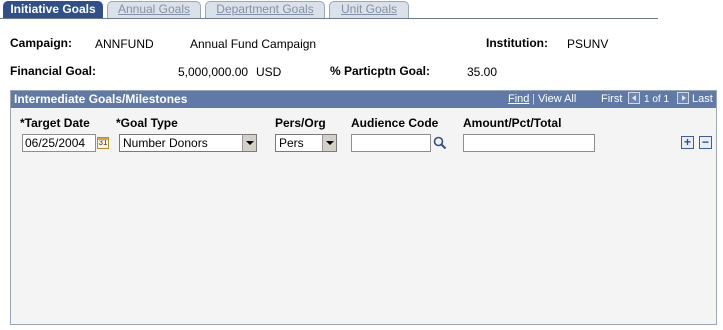 This screenshot has height=330, width=723. I want to click on grid-title: Intermediate Goals/Milestones, so click(101, 99).